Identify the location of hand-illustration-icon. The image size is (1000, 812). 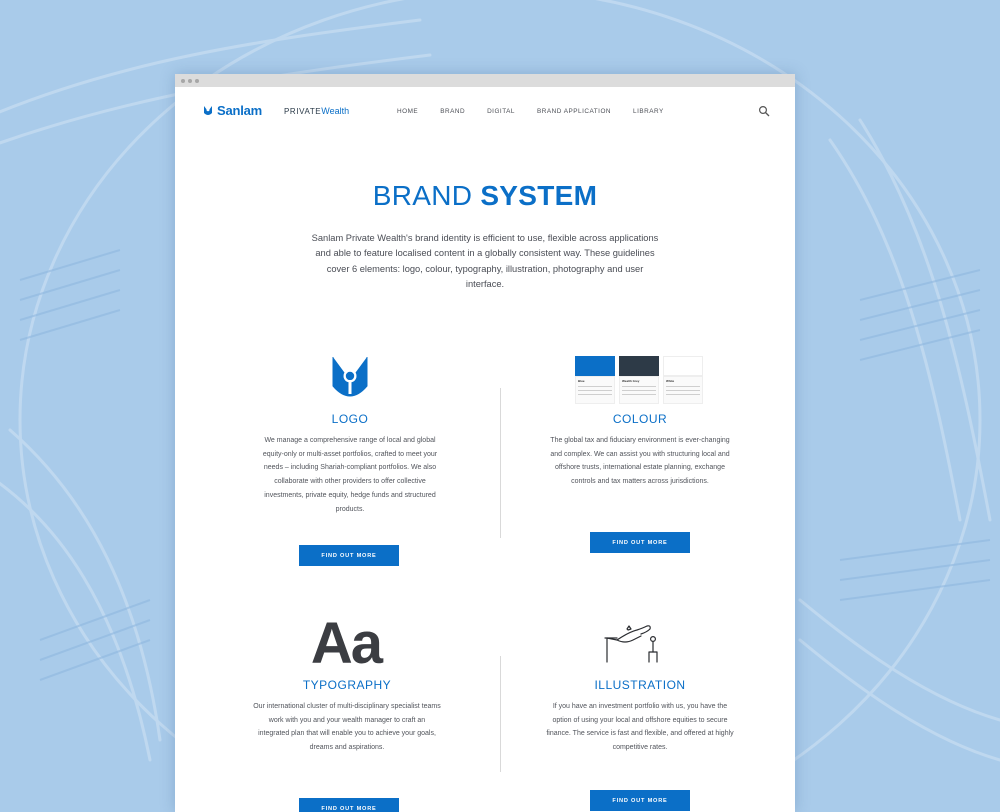
(631, 644).